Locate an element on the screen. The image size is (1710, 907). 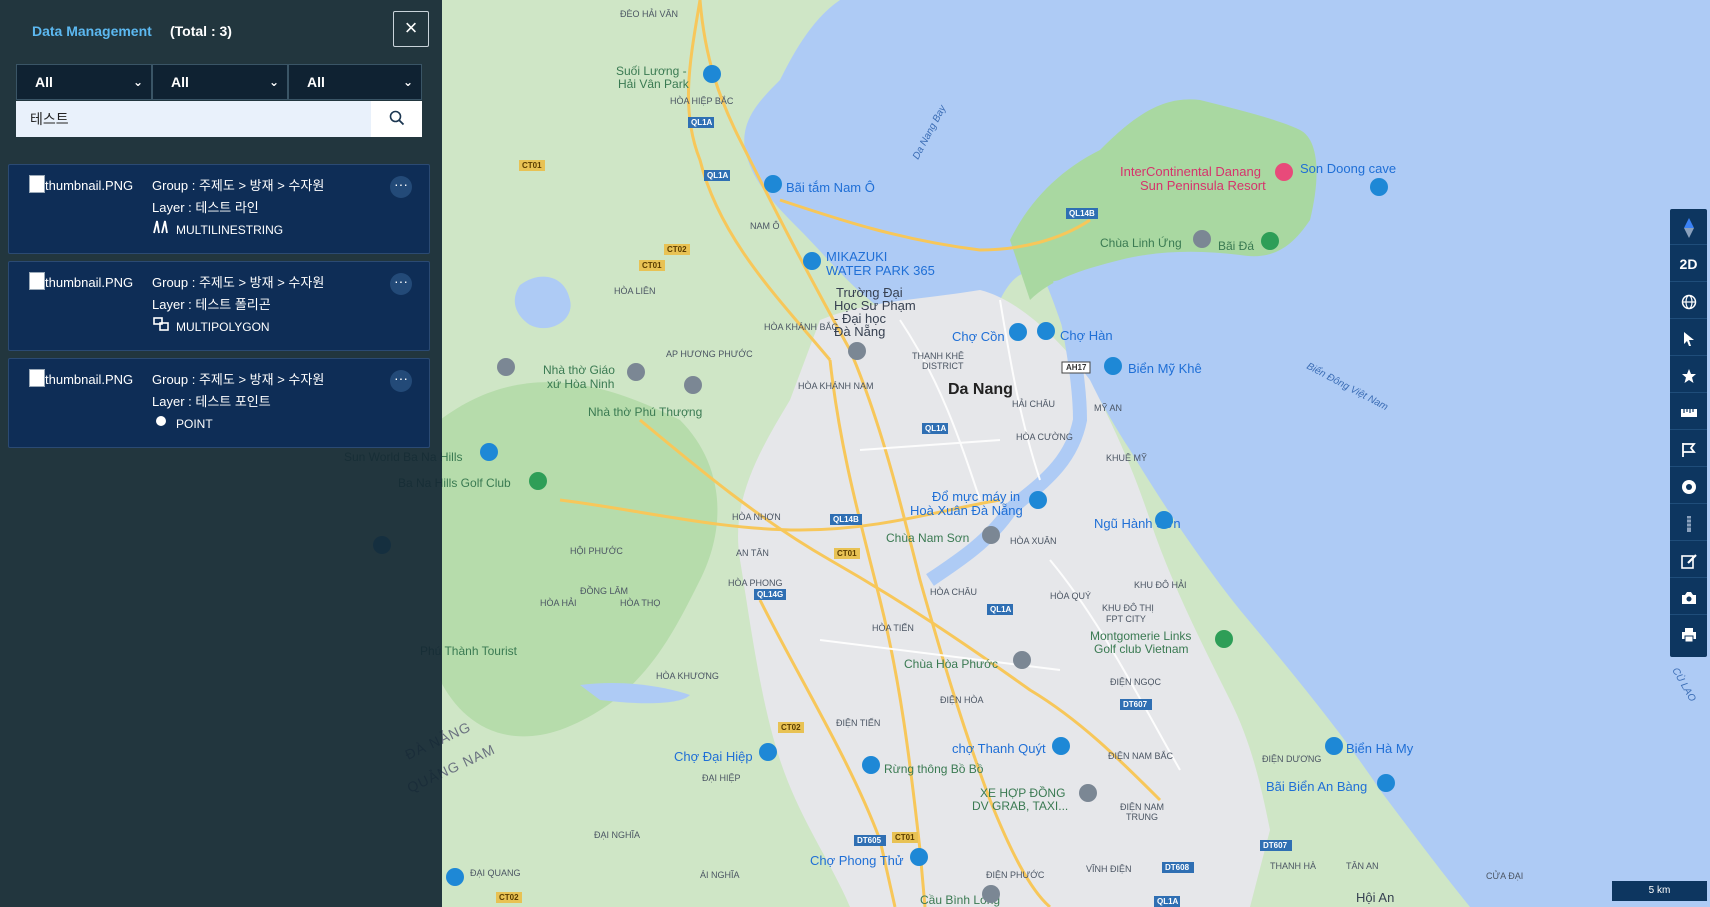
label-cho-con: Chợ Cồn is located at coordinates (978, 336).